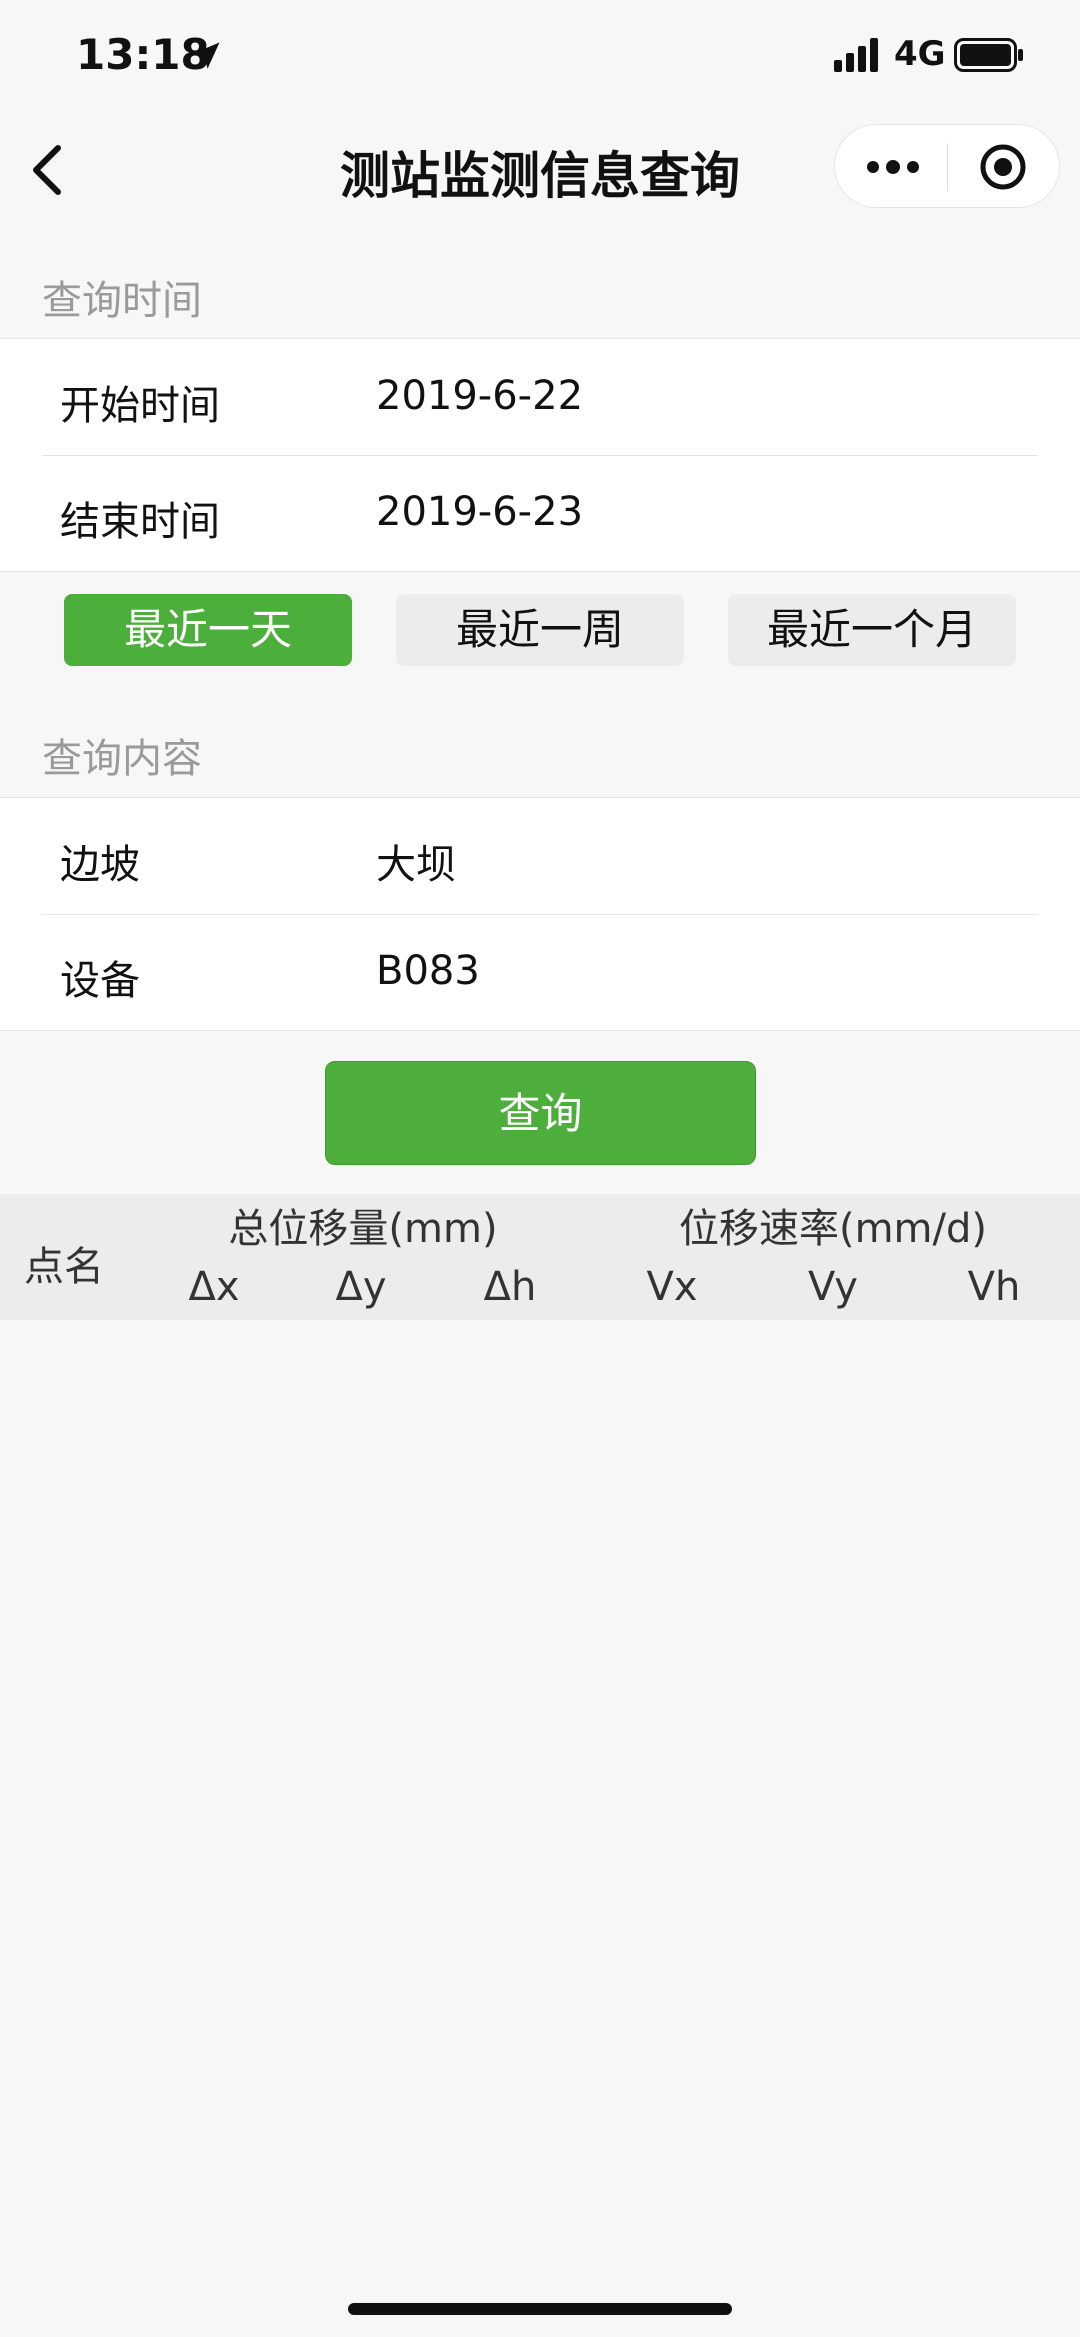  I want to click on content-cell-group: 边坡 大坝 设备 B083, so click(540, 914).